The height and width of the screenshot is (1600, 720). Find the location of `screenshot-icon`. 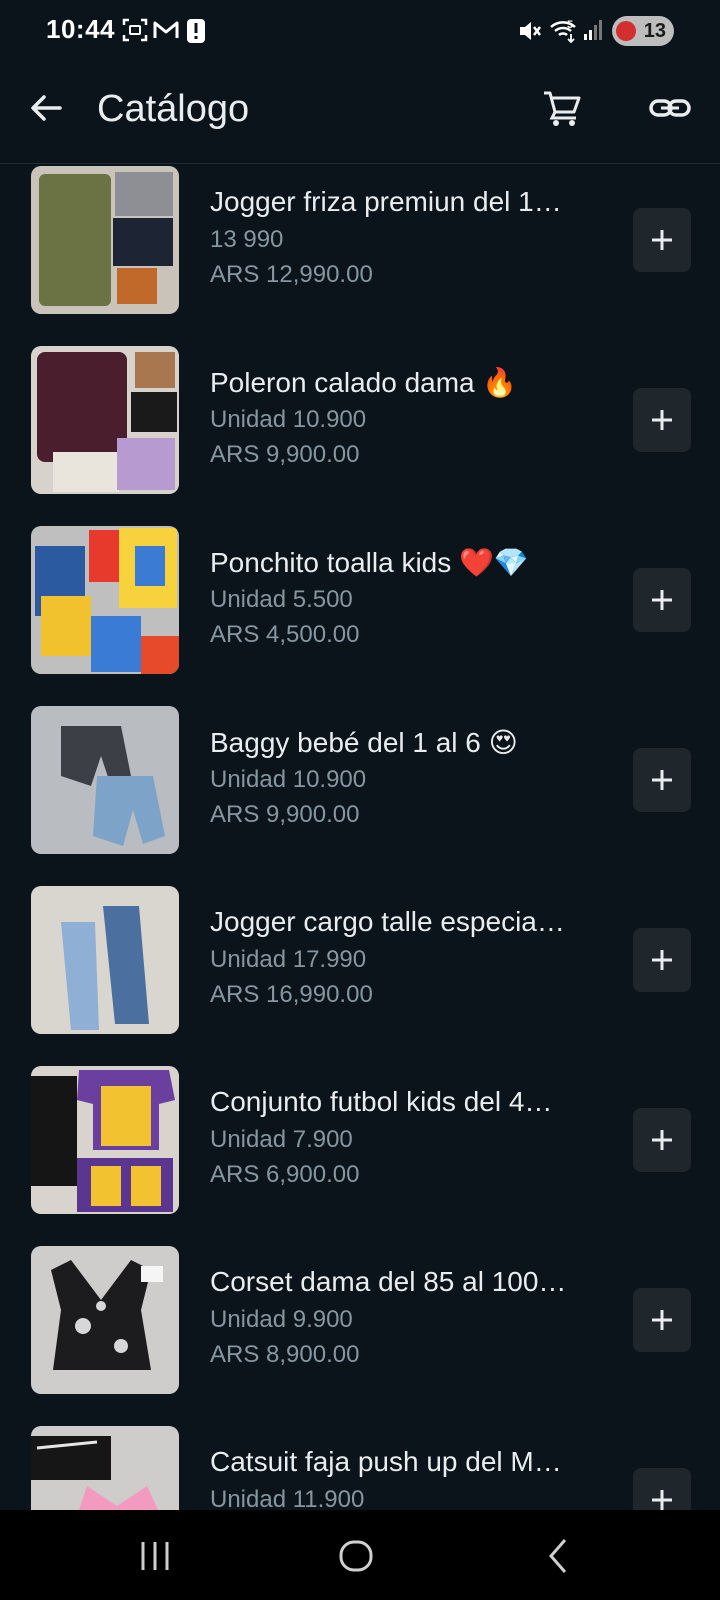

screenshot-icon is located at coordinates (135, 32).